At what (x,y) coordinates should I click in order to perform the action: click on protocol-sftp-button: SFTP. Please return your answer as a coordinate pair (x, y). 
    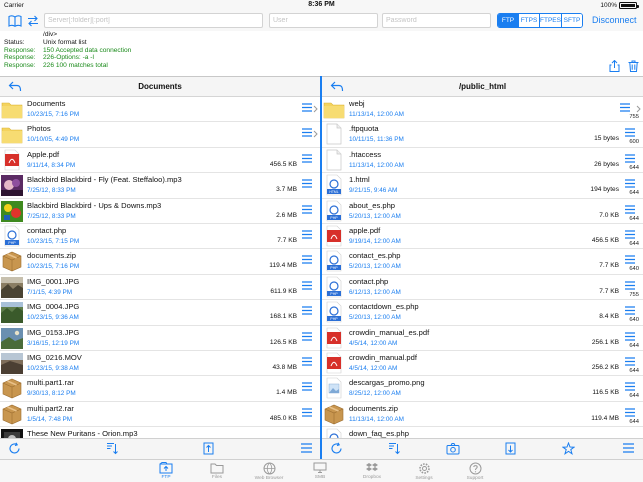
    Looking at the image, I should click on (571, 20).